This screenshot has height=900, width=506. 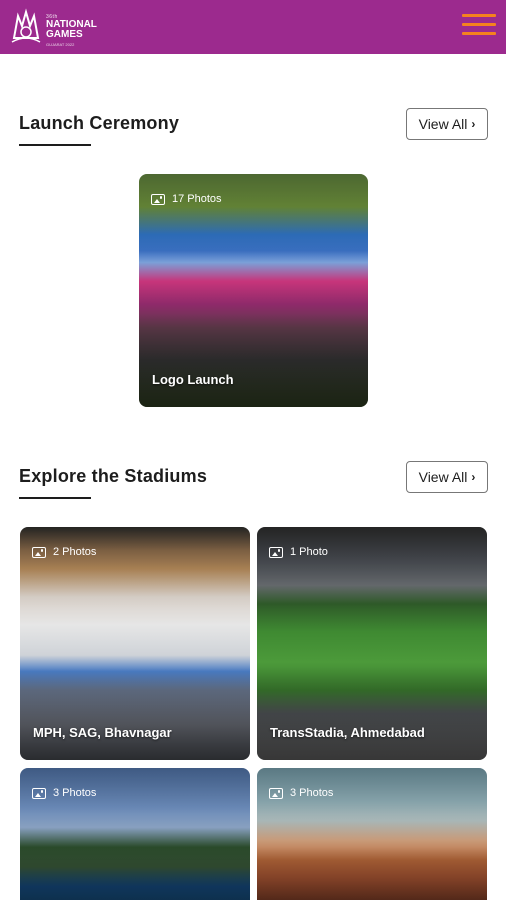 What do you see at coordinates (135, 834) in the screenshot?
I see `stadium-card-pool: 3 Photos` at bounding box center [135, 834].